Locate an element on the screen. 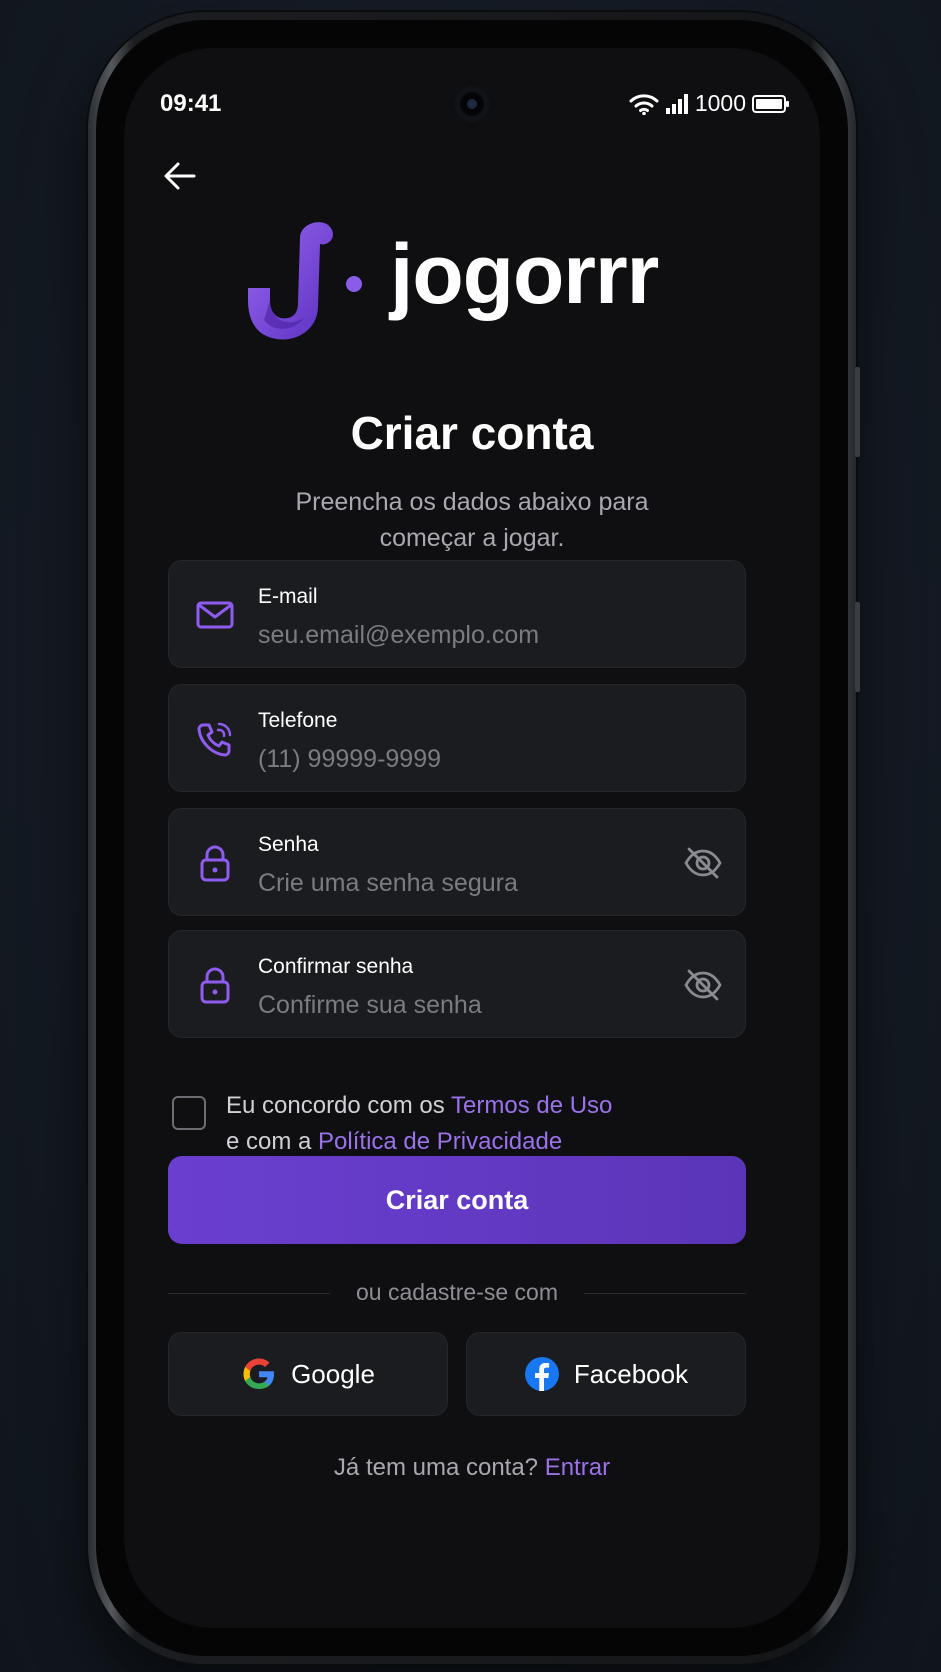 The image size is (941, 1672). login-prompt: Já tem uma conta? Entrar is located at coordinates (472, 1468).